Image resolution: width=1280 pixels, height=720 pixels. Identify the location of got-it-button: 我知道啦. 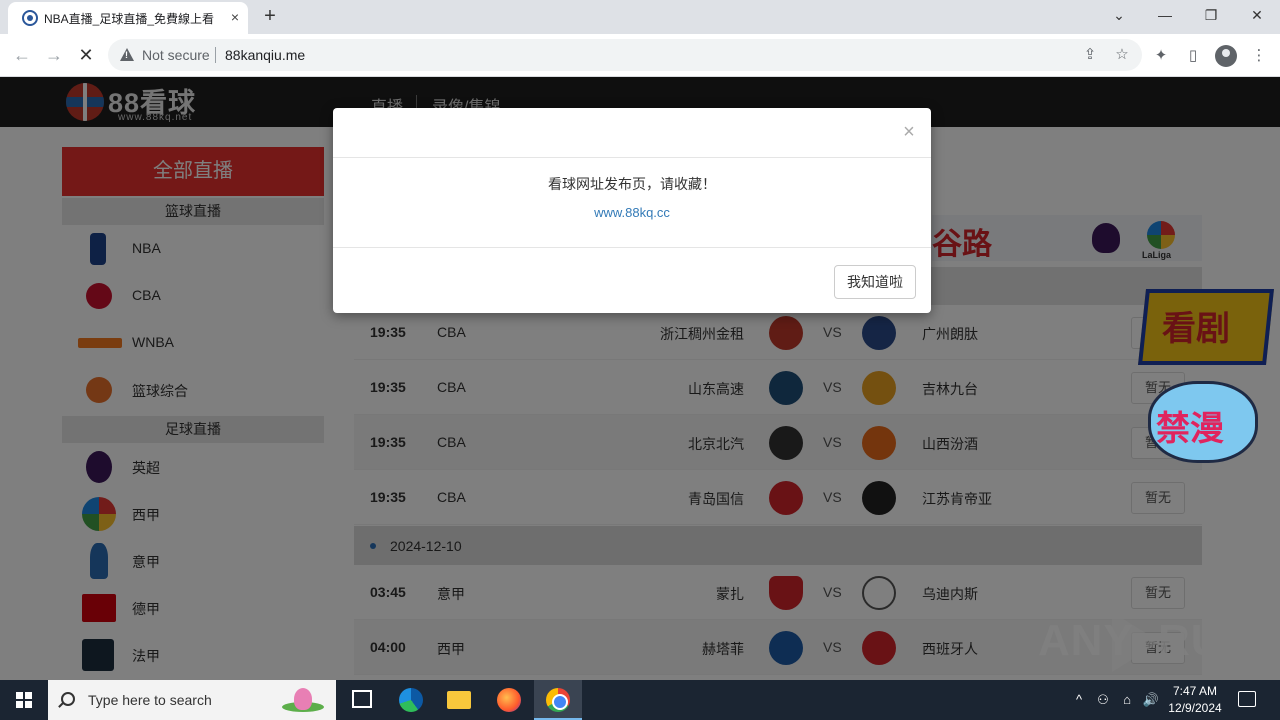
(875, 282).